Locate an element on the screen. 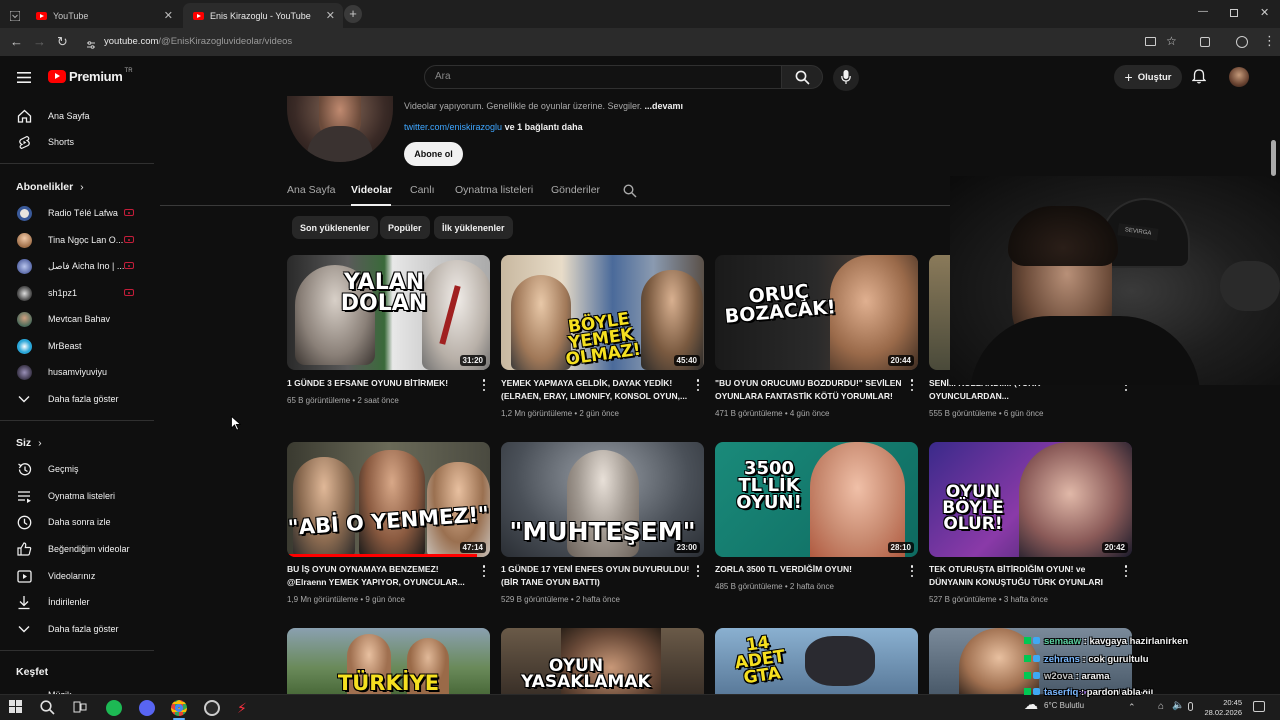 The width and height of the screenshot is (1280, 720). sidebar-item-watch-later: Daha sonra izle is located at coordinates (77, 522).